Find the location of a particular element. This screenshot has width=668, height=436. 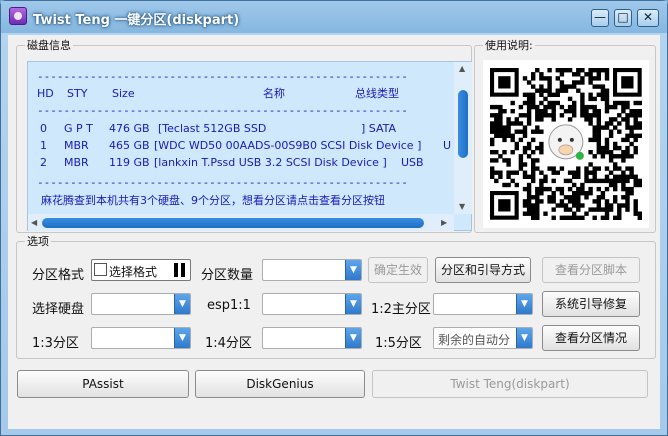

scroll-down-icon: ▼ is located at coordinates (462, 206).